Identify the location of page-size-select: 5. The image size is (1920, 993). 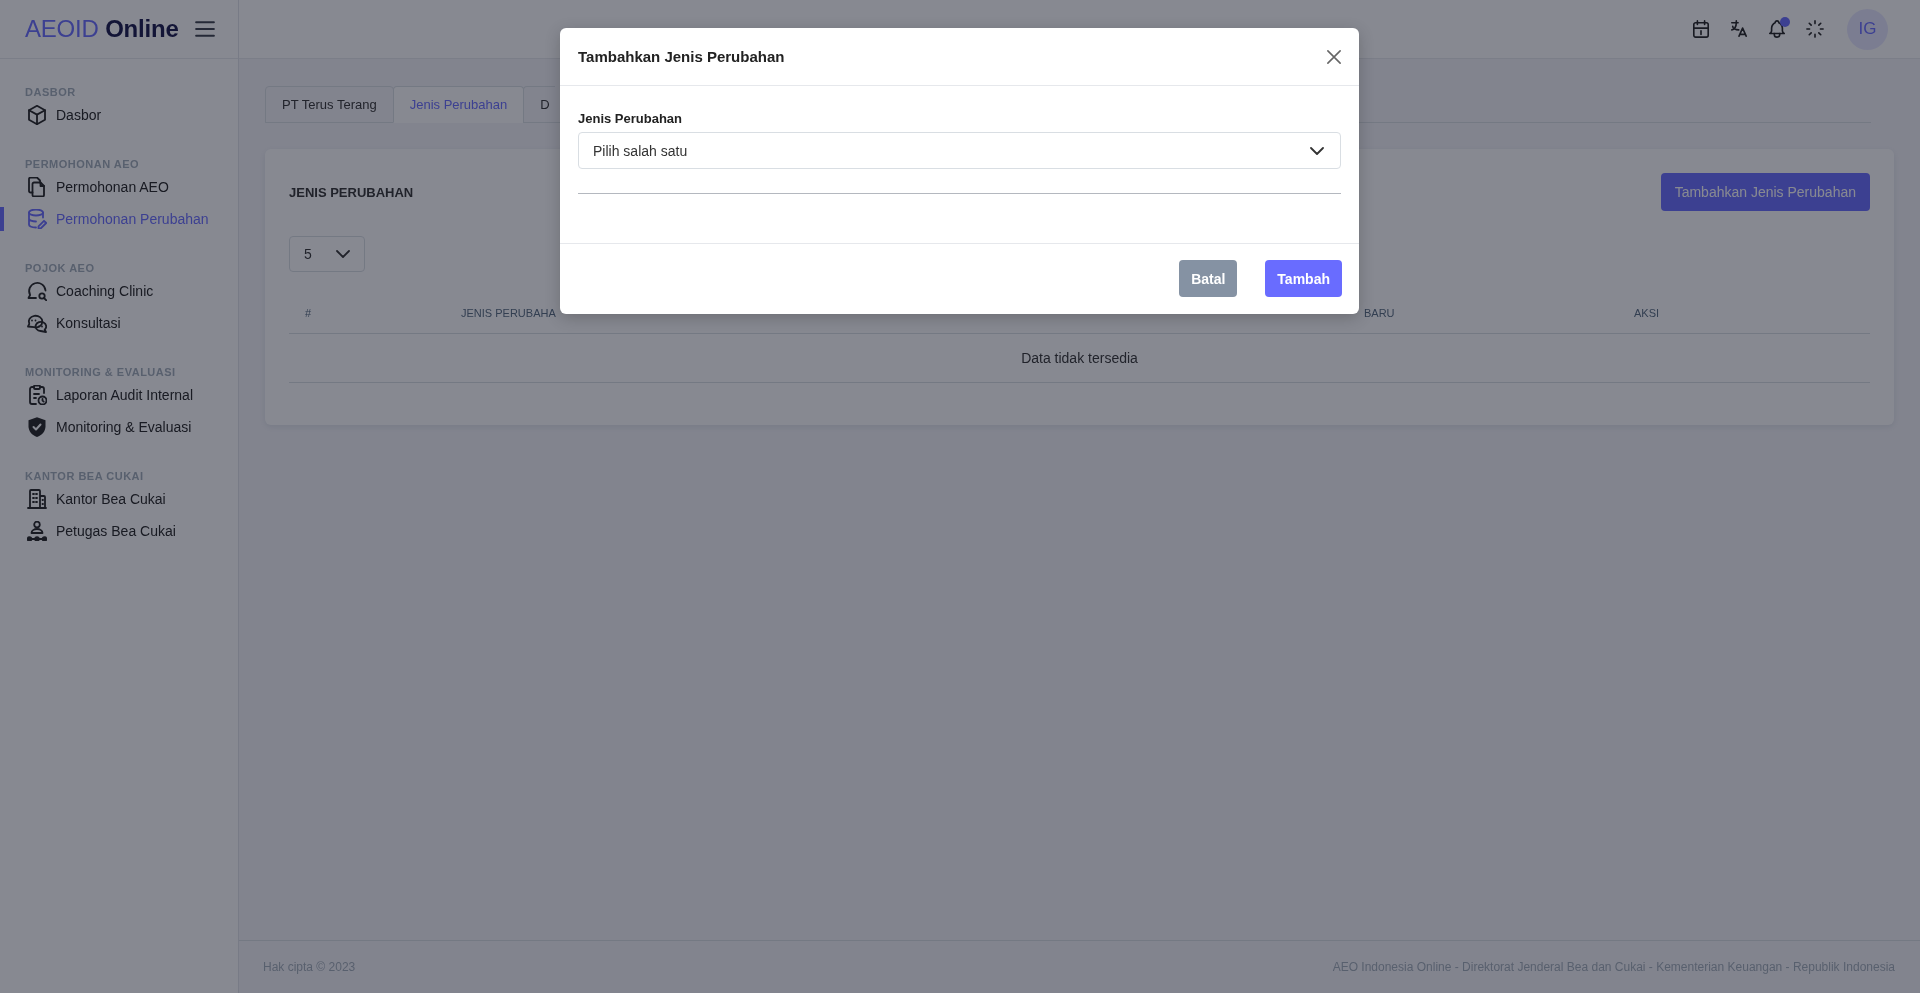
(327, 254).